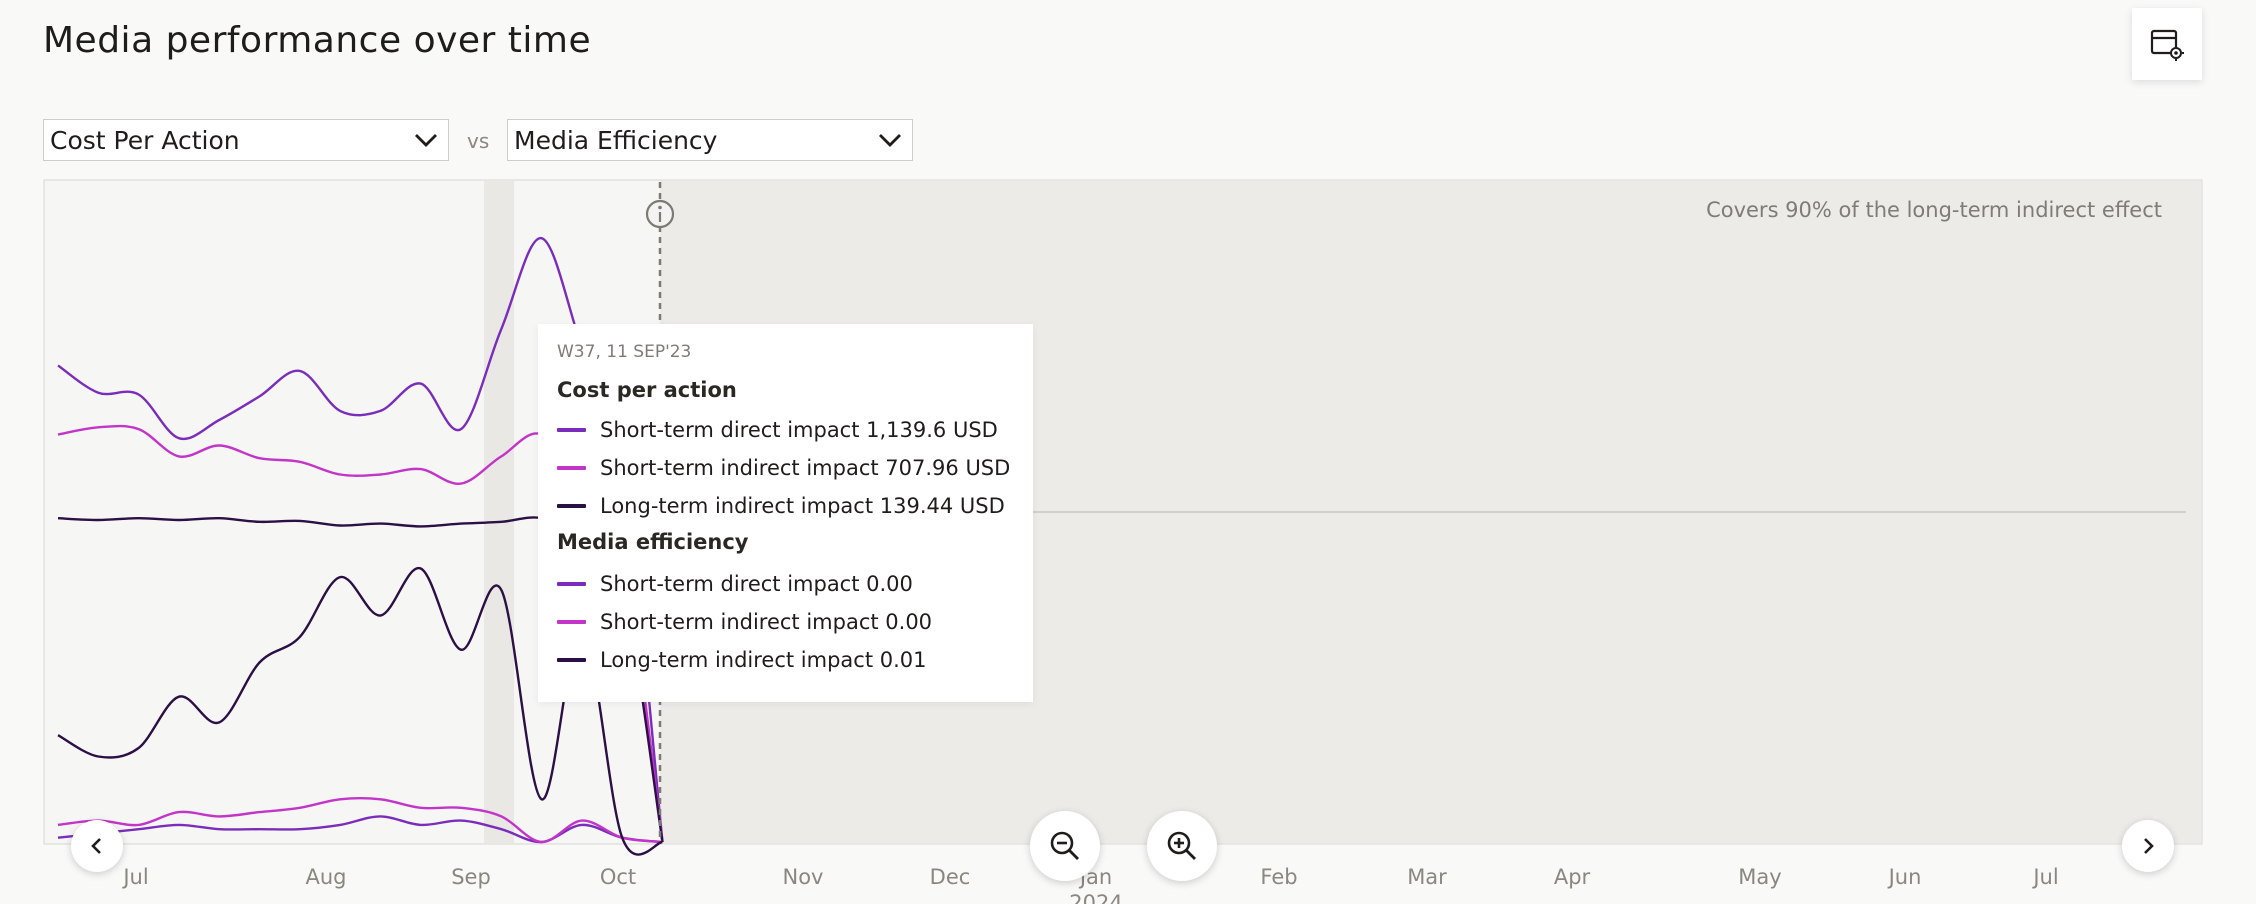 This screenshot has width=2256, height=904. Describe the element at coordinates (653, 542) in the screenshot. I see `tooltip-section-title: Media efficiency` at that location.